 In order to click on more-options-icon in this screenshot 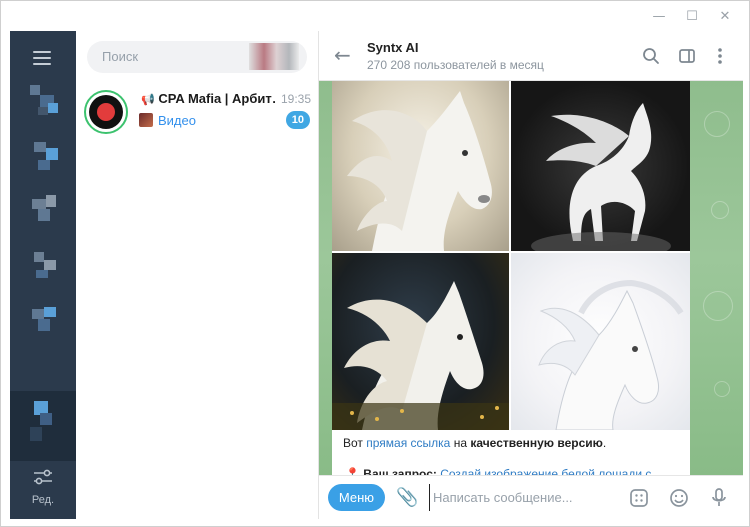, I will do `click(720, 56)`.